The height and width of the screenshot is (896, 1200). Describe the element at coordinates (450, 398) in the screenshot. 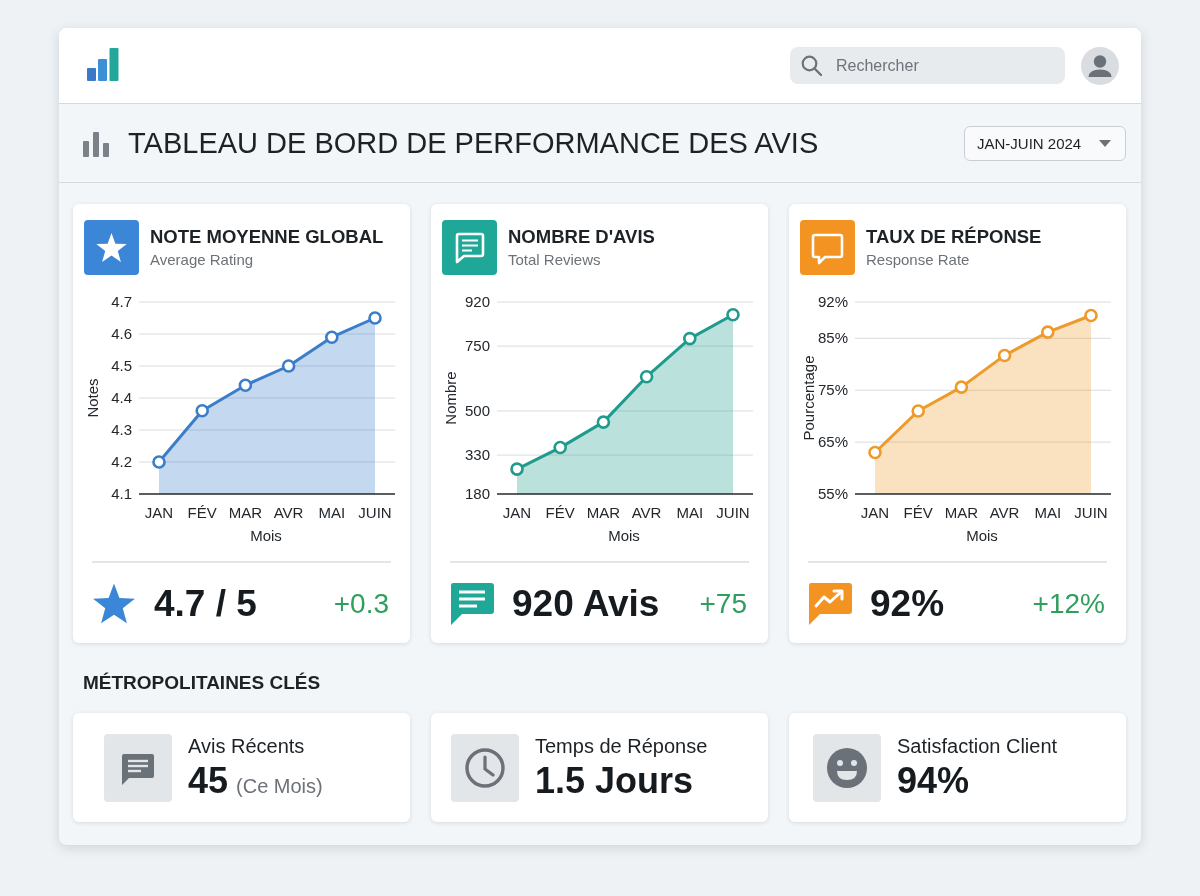

I see `y-axis-title: Nombre` at that location.